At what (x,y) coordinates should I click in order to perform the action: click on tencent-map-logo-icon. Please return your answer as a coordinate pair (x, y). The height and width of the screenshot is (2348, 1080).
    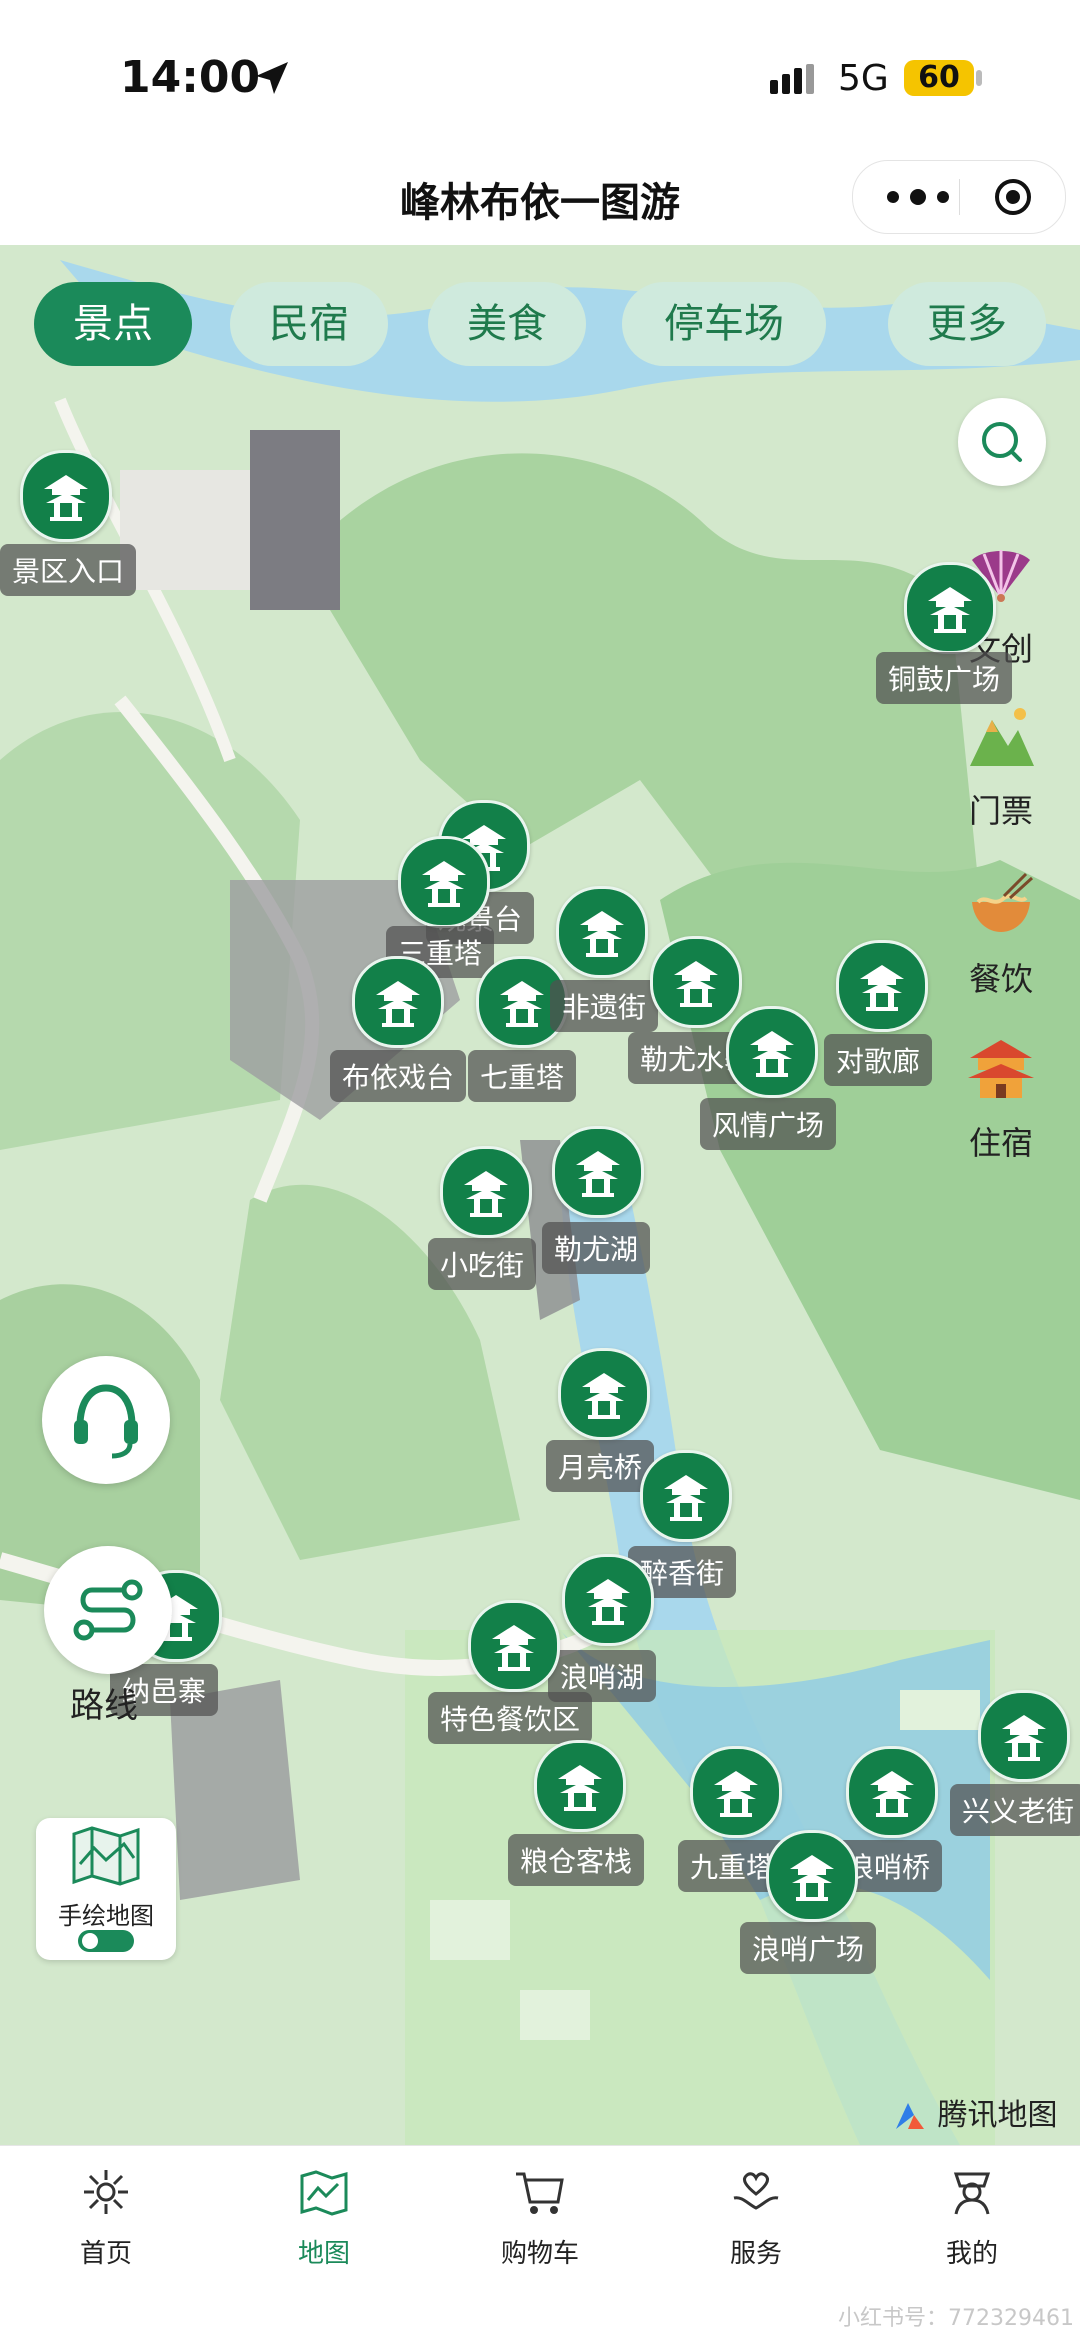
    Looking at the image, I should click on (910, 2115).